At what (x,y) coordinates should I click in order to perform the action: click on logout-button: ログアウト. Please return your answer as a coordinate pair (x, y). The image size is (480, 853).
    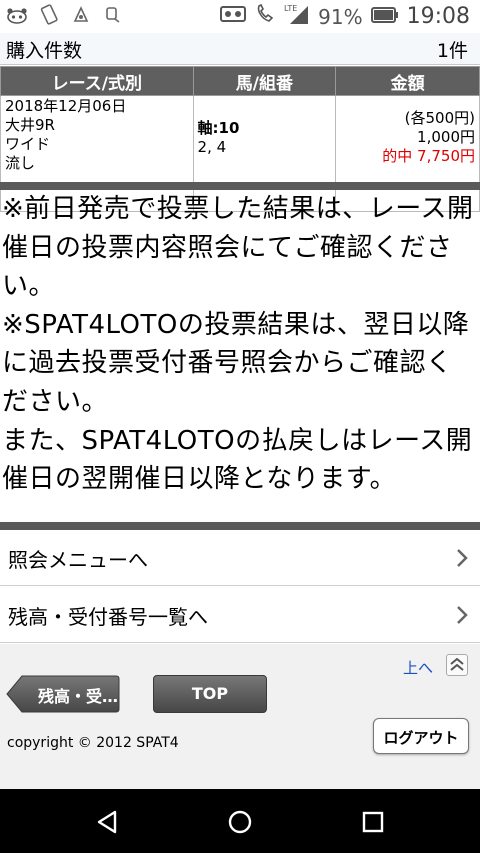
    Looking at the image, I should click on (421, 736).